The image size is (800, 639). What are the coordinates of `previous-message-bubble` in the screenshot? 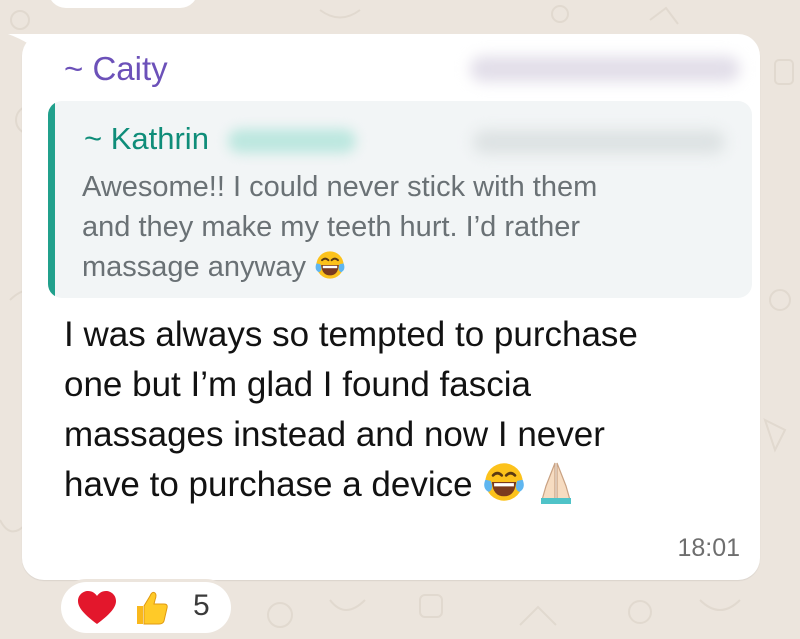 It's located at (123, 4).